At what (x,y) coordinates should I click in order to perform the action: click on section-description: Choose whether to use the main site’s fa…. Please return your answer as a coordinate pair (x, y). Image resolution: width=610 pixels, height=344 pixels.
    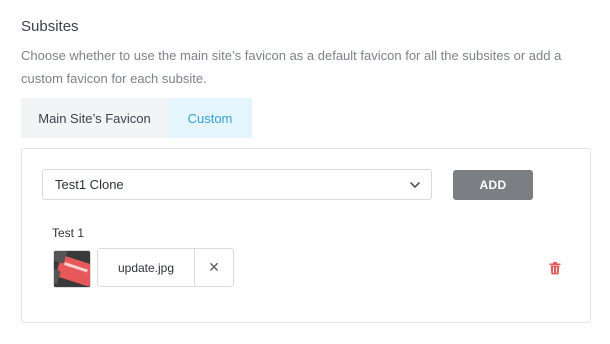
    Looking at the image, I should click on (291, 67).